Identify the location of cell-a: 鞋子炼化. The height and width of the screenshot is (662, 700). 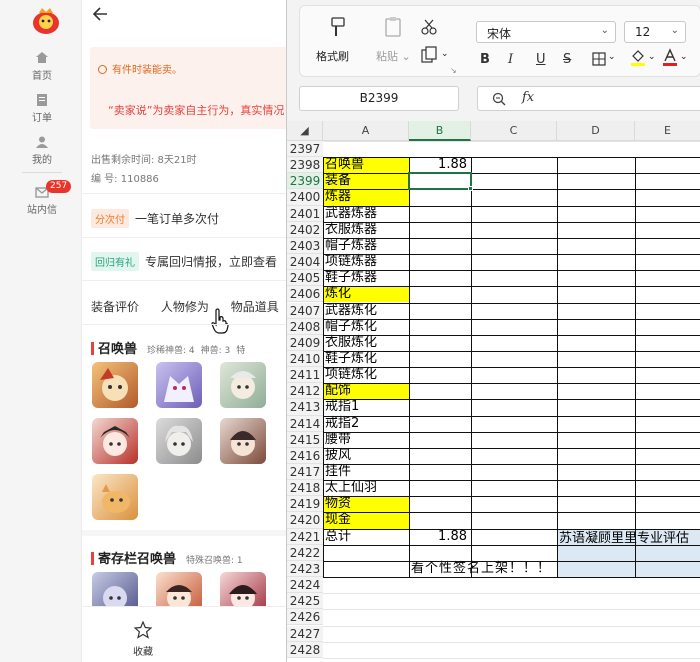
(351, 359).